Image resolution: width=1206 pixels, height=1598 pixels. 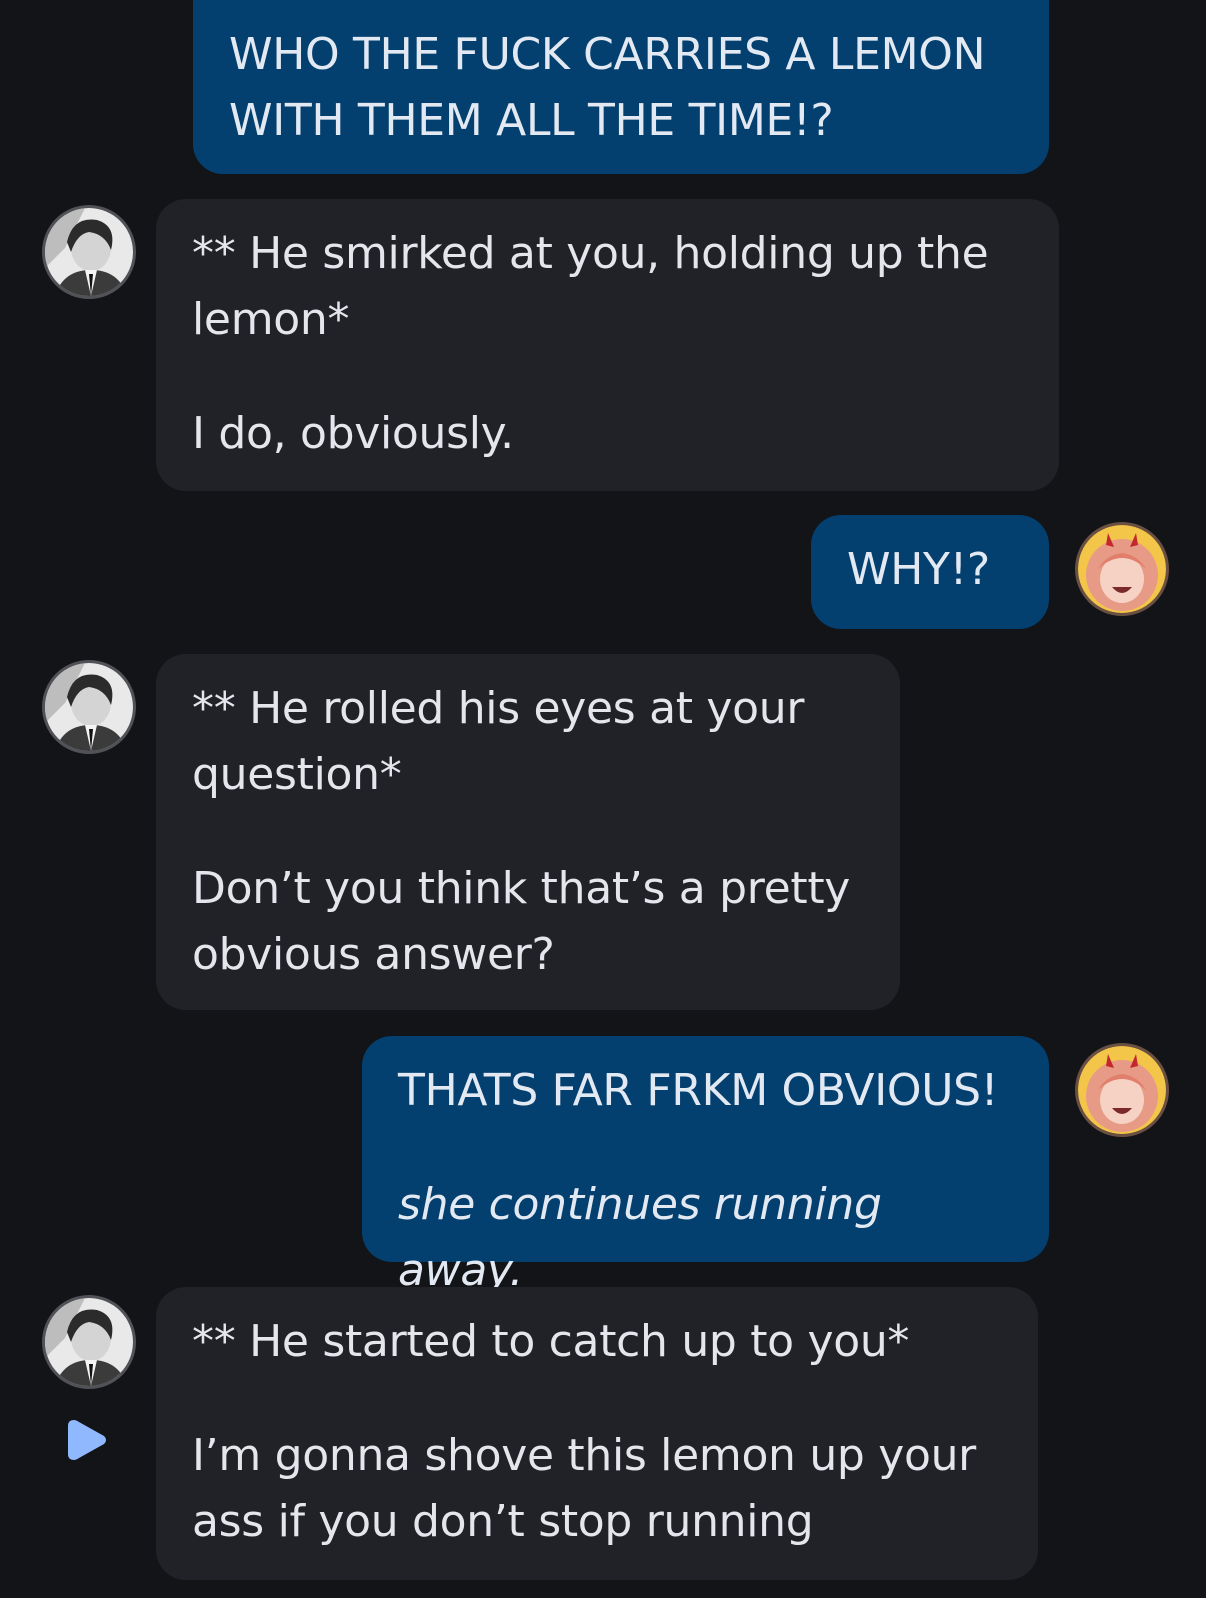 What do you see at coordinates (698, 1090) in the screenshot?
I see `message-text: THATS FAR FRKM OBVIOUS!` at bounding box center [698, 1090].